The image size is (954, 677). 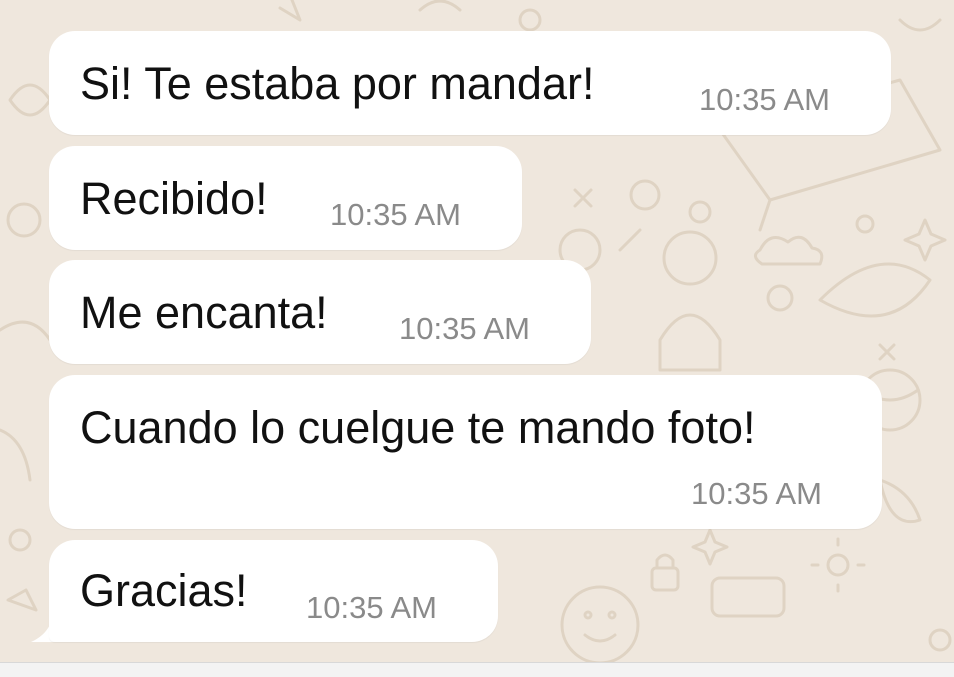 I want to click on message-text: Si! Te estaba por mandar!, so click(x=337, y=83).